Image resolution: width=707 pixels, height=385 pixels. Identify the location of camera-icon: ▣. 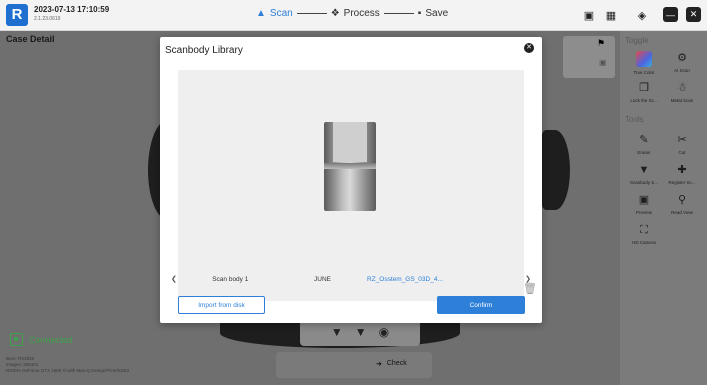
(589, 15).